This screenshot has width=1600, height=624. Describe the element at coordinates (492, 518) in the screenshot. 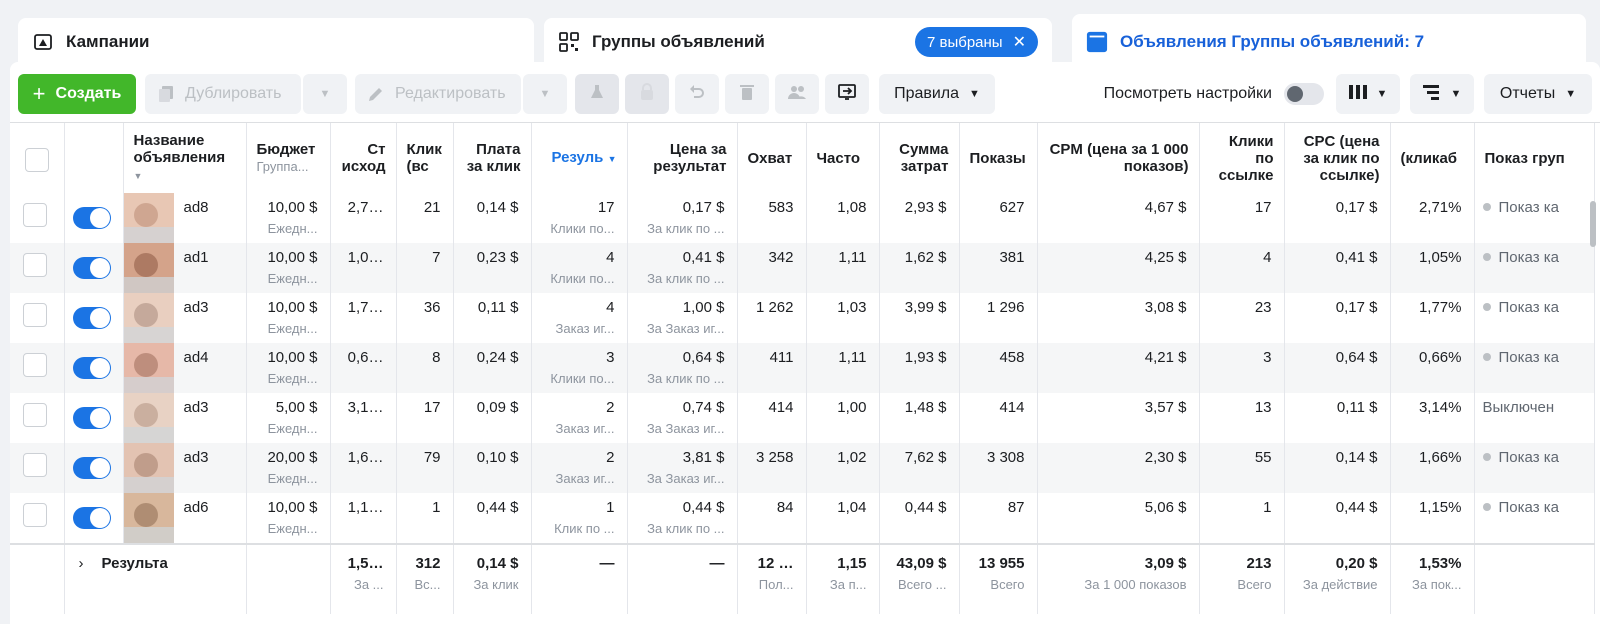

I see `cpc-all-cell: 0,44 $` at that location.